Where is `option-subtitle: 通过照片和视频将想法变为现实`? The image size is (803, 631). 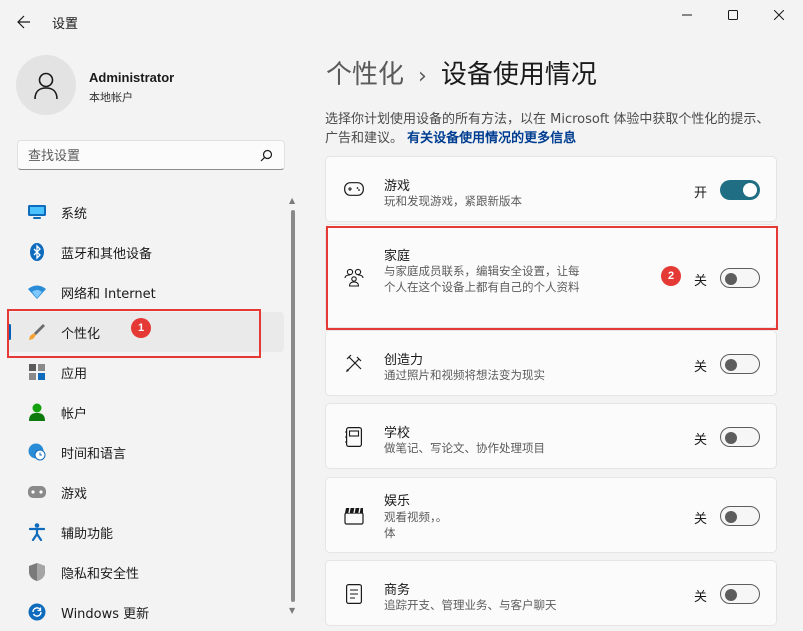
option-subtitle: 通过照片和视频将想法变为现实 is located at coordinates (464, 375).